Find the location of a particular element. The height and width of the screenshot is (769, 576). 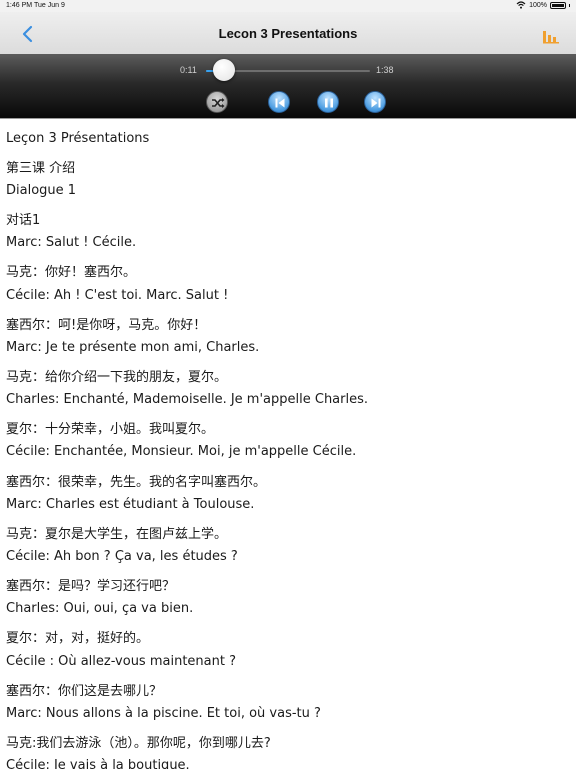

navigation-bar: Lecon 3 Presentations is located at coordinates (288, 33).